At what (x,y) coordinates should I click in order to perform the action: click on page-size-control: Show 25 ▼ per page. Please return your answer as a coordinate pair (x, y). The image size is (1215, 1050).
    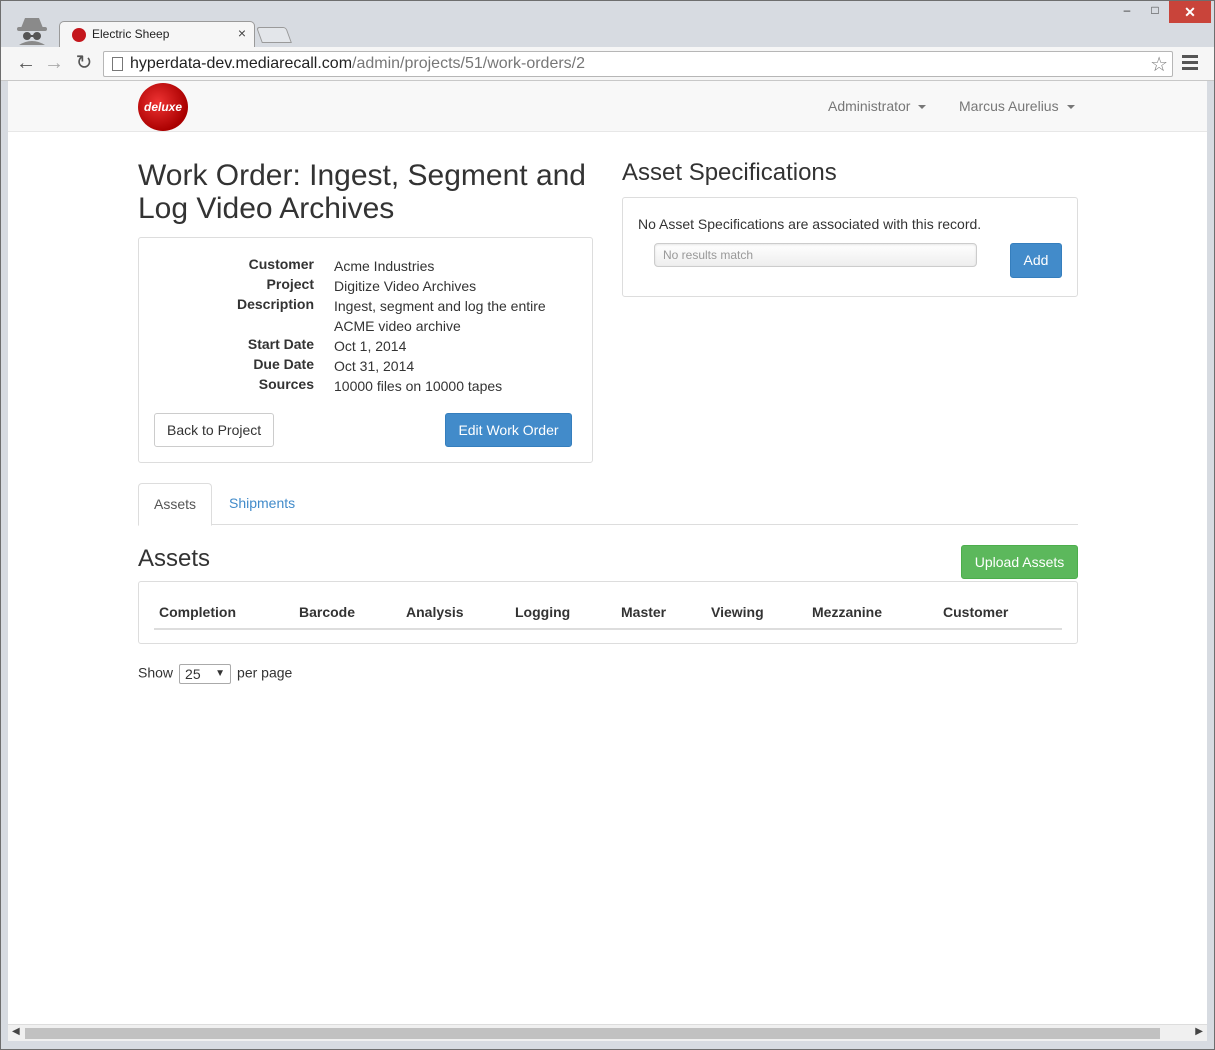
    Looking at the image, I should click on (215, 674).